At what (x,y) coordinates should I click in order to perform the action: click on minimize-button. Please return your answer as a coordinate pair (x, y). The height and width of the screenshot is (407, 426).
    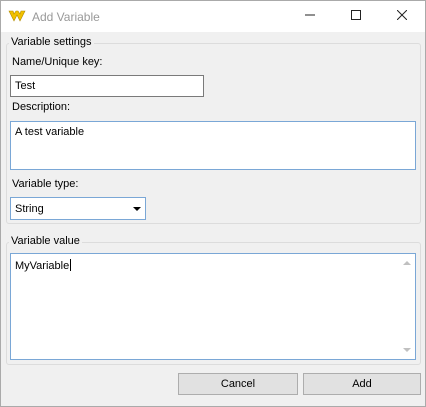
    Looking at the image, I should click on (310, 16).